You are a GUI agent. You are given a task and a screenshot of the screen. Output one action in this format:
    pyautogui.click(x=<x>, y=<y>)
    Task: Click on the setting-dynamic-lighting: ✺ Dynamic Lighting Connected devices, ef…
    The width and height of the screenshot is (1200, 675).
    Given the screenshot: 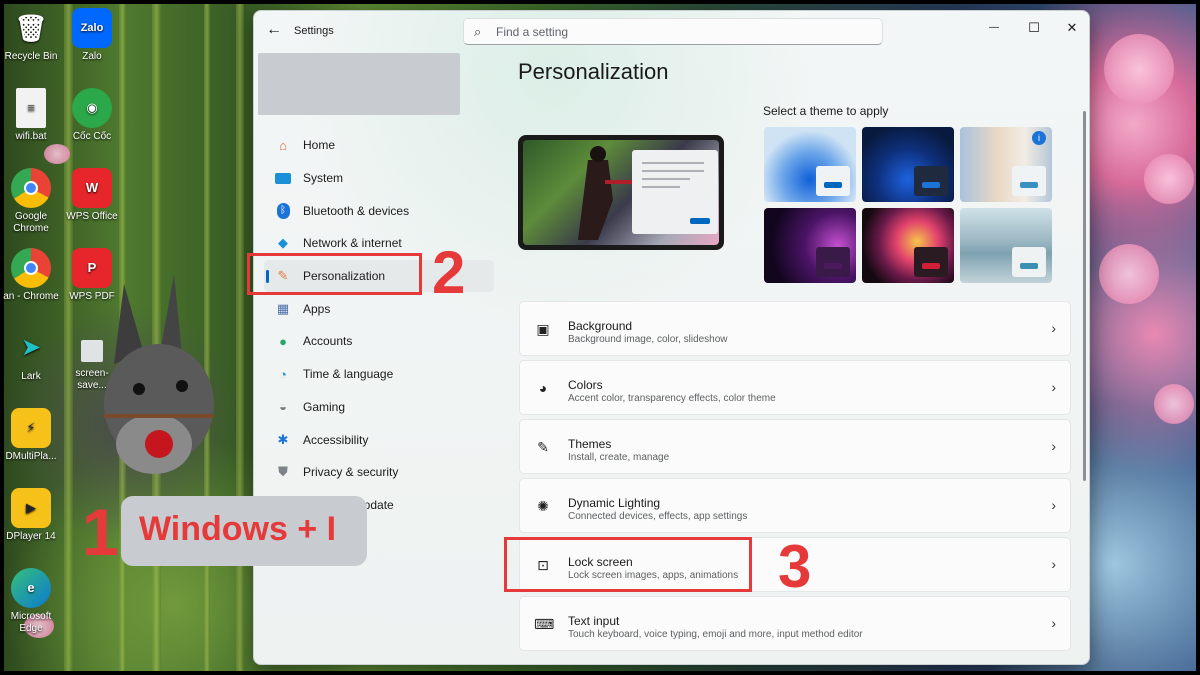 What is the action you would take?
    pyautogui.click(x=795, y=505)
    